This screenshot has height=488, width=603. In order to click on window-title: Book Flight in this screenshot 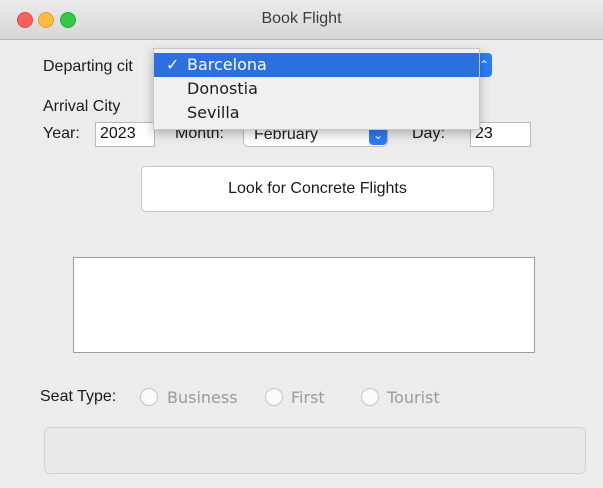, I will do `click(301, 18)`.